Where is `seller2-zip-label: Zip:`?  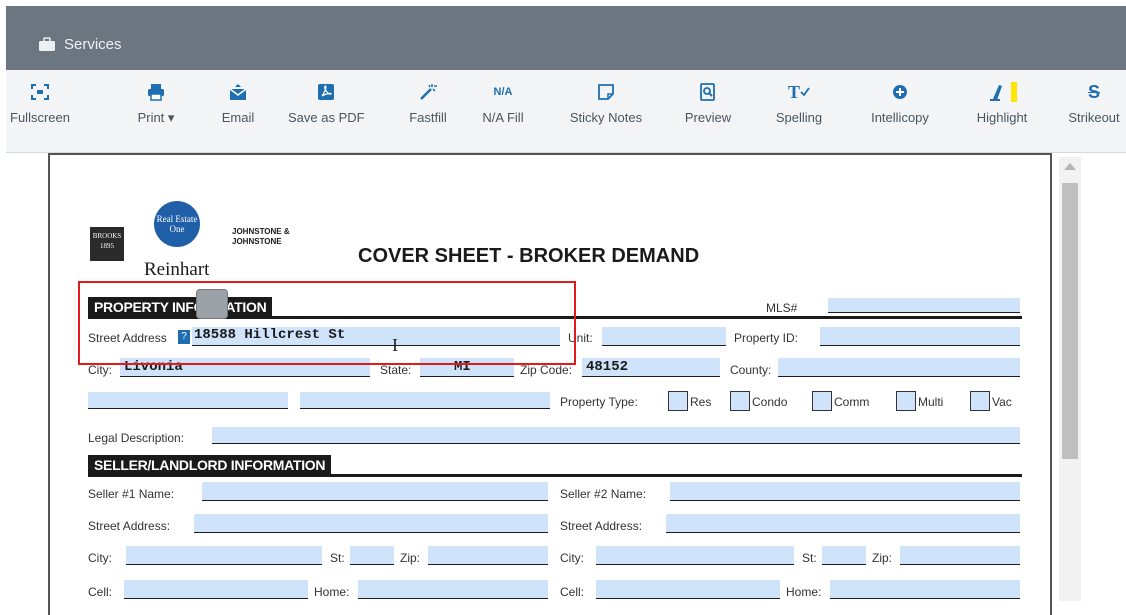
seller2-zip-label: Zip: is located at coordinates (882, 558).